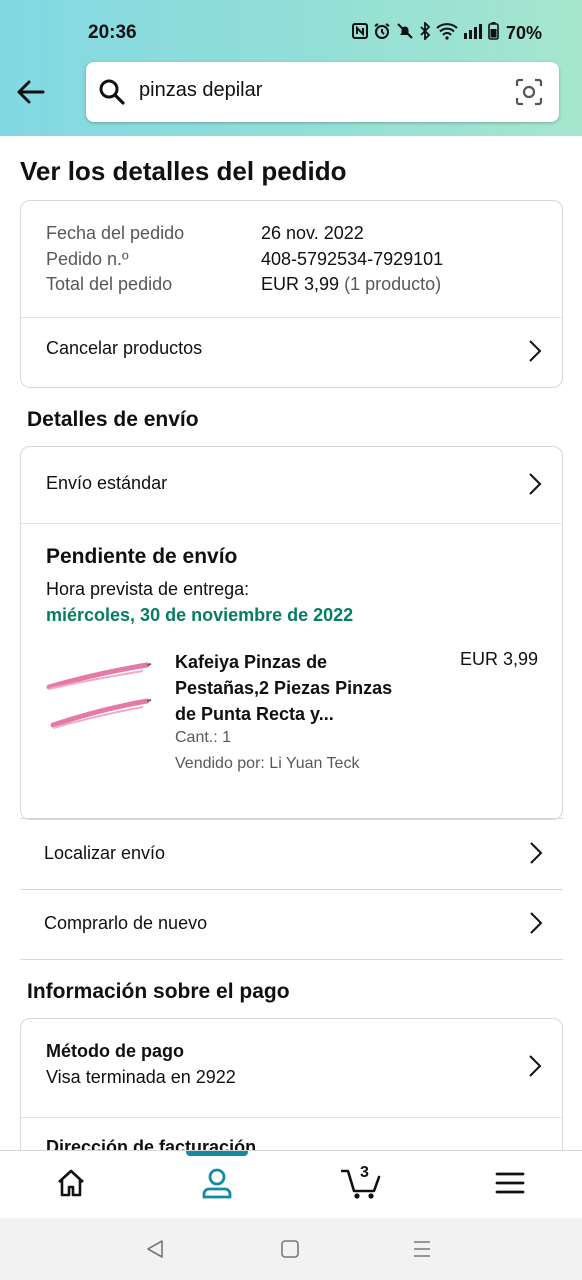 This screenshot has height=1280, width=582. What do you see at coordinates (291, 1184) in the screenshot?
I see `bottom-navigation: 3` at bounding box center [291, 1184].